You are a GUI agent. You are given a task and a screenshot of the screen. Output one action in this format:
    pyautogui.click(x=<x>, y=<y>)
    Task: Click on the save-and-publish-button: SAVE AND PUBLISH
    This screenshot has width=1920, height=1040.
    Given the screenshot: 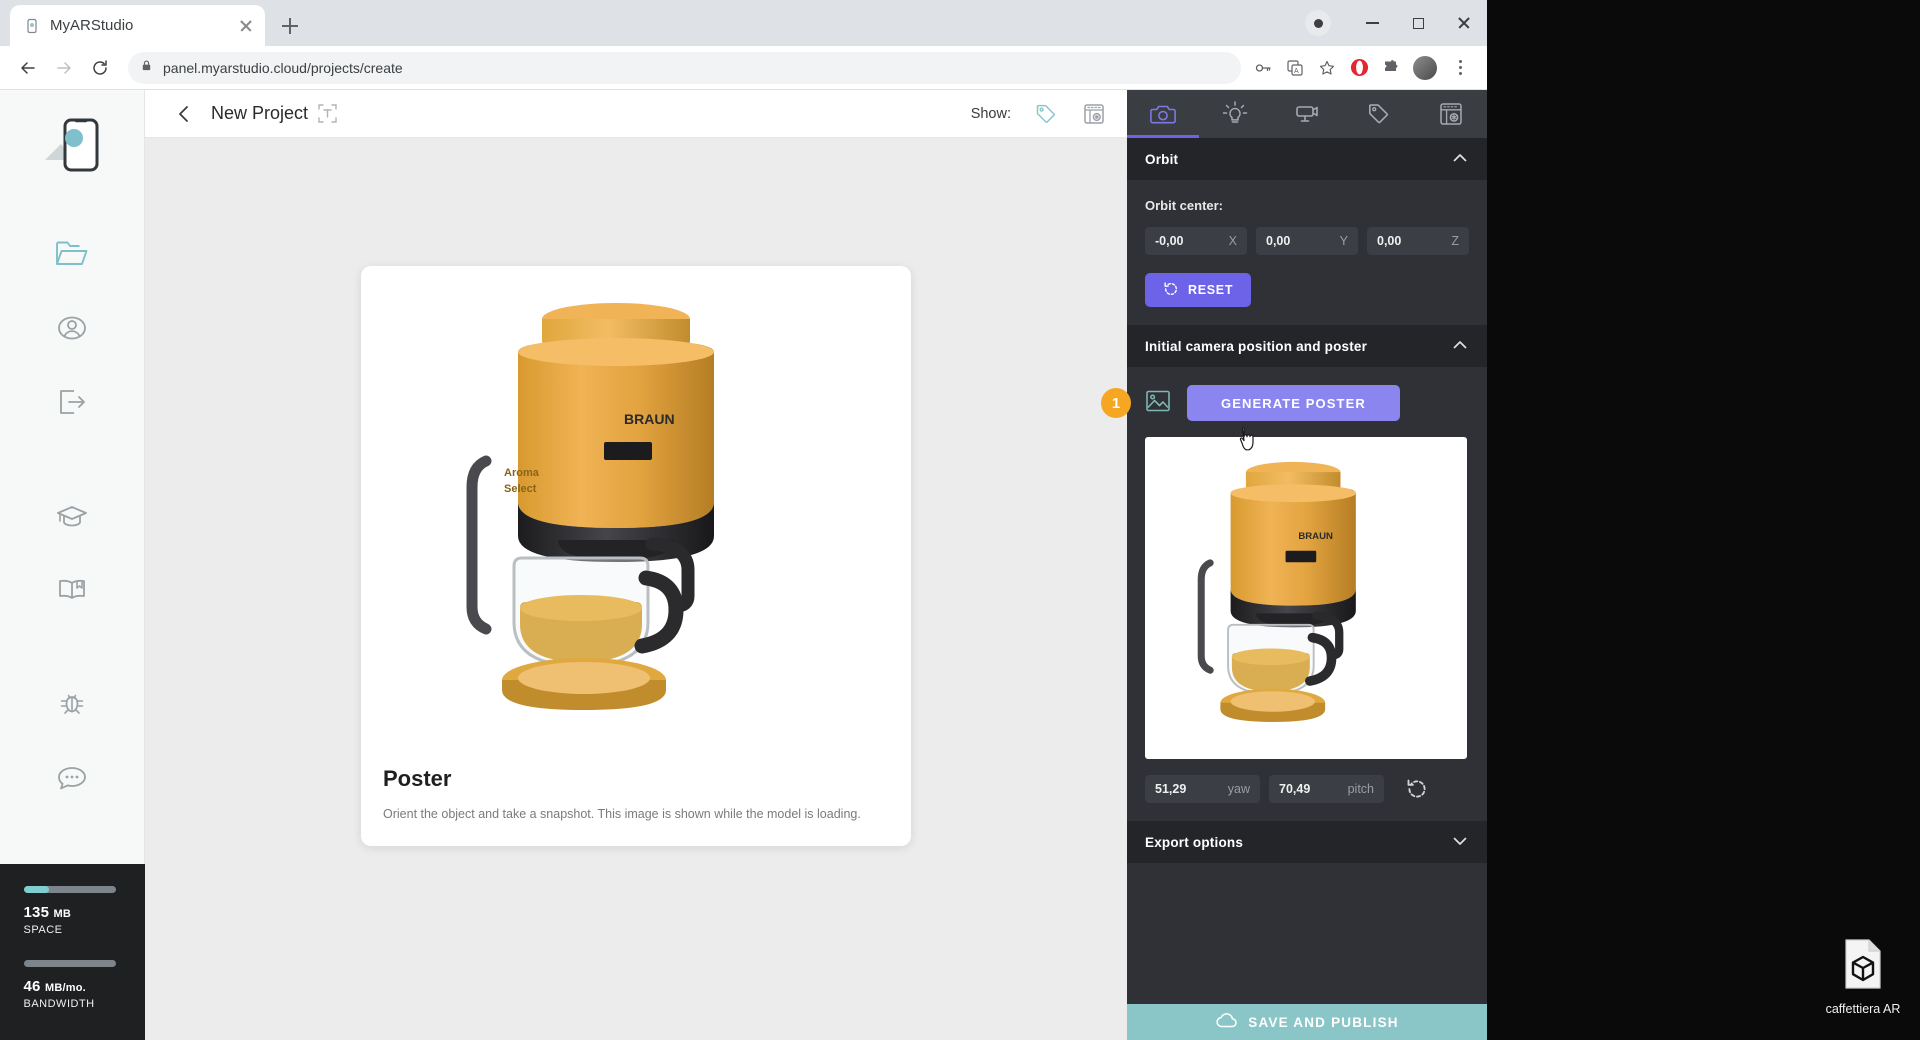 What is the action you would take?
    pyautogui.click(x=1307, y=1022)
    